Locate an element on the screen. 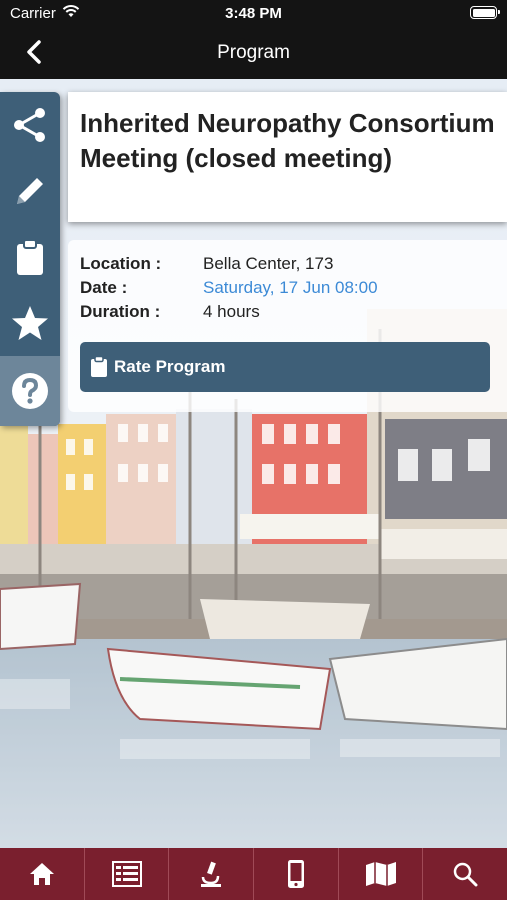  tab-program is located at coordinates (127, 874).